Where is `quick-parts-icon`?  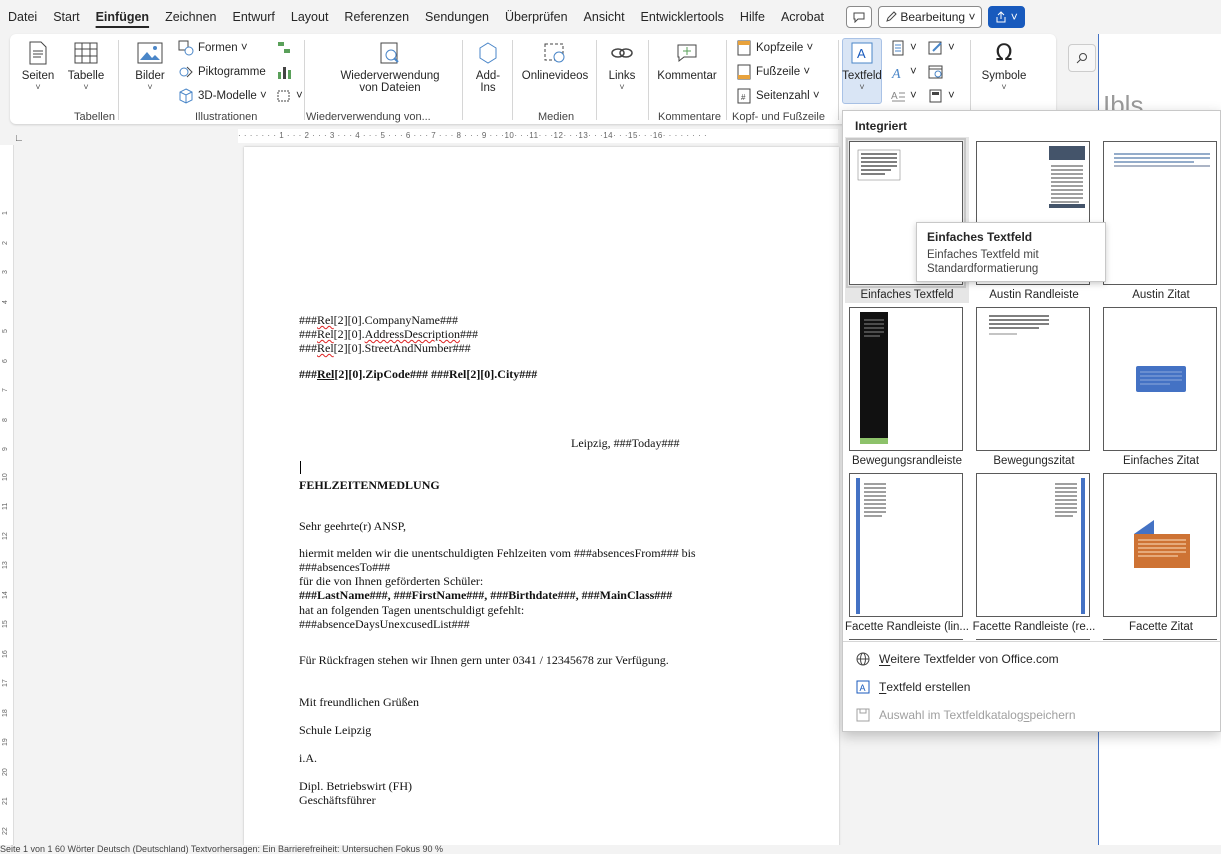 quick-parts-icon is located at coordinates (898, 48).